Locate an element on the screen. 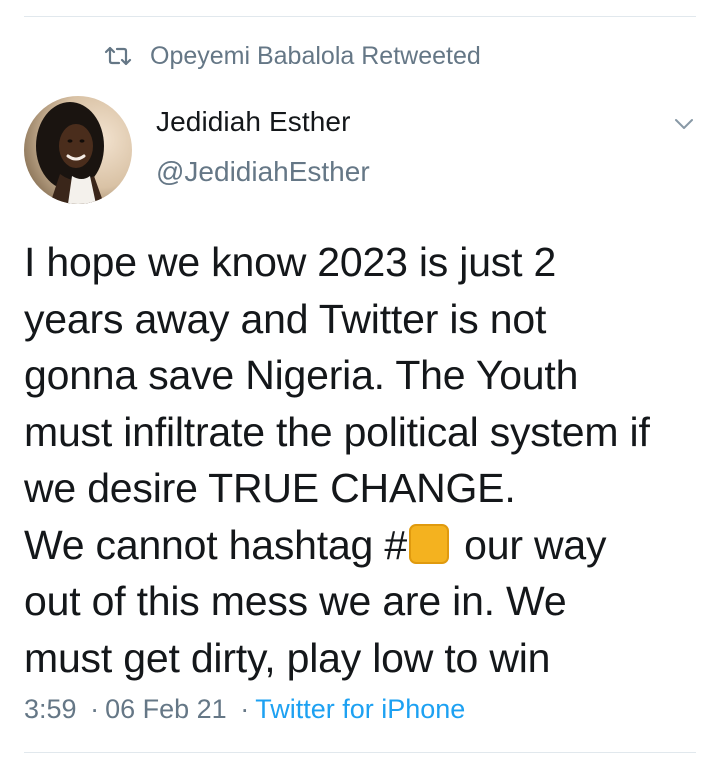 The height and width of the screenshot is (768, 720). author-display-name: Jedidiah Esther is located at coordinates (253, 122).